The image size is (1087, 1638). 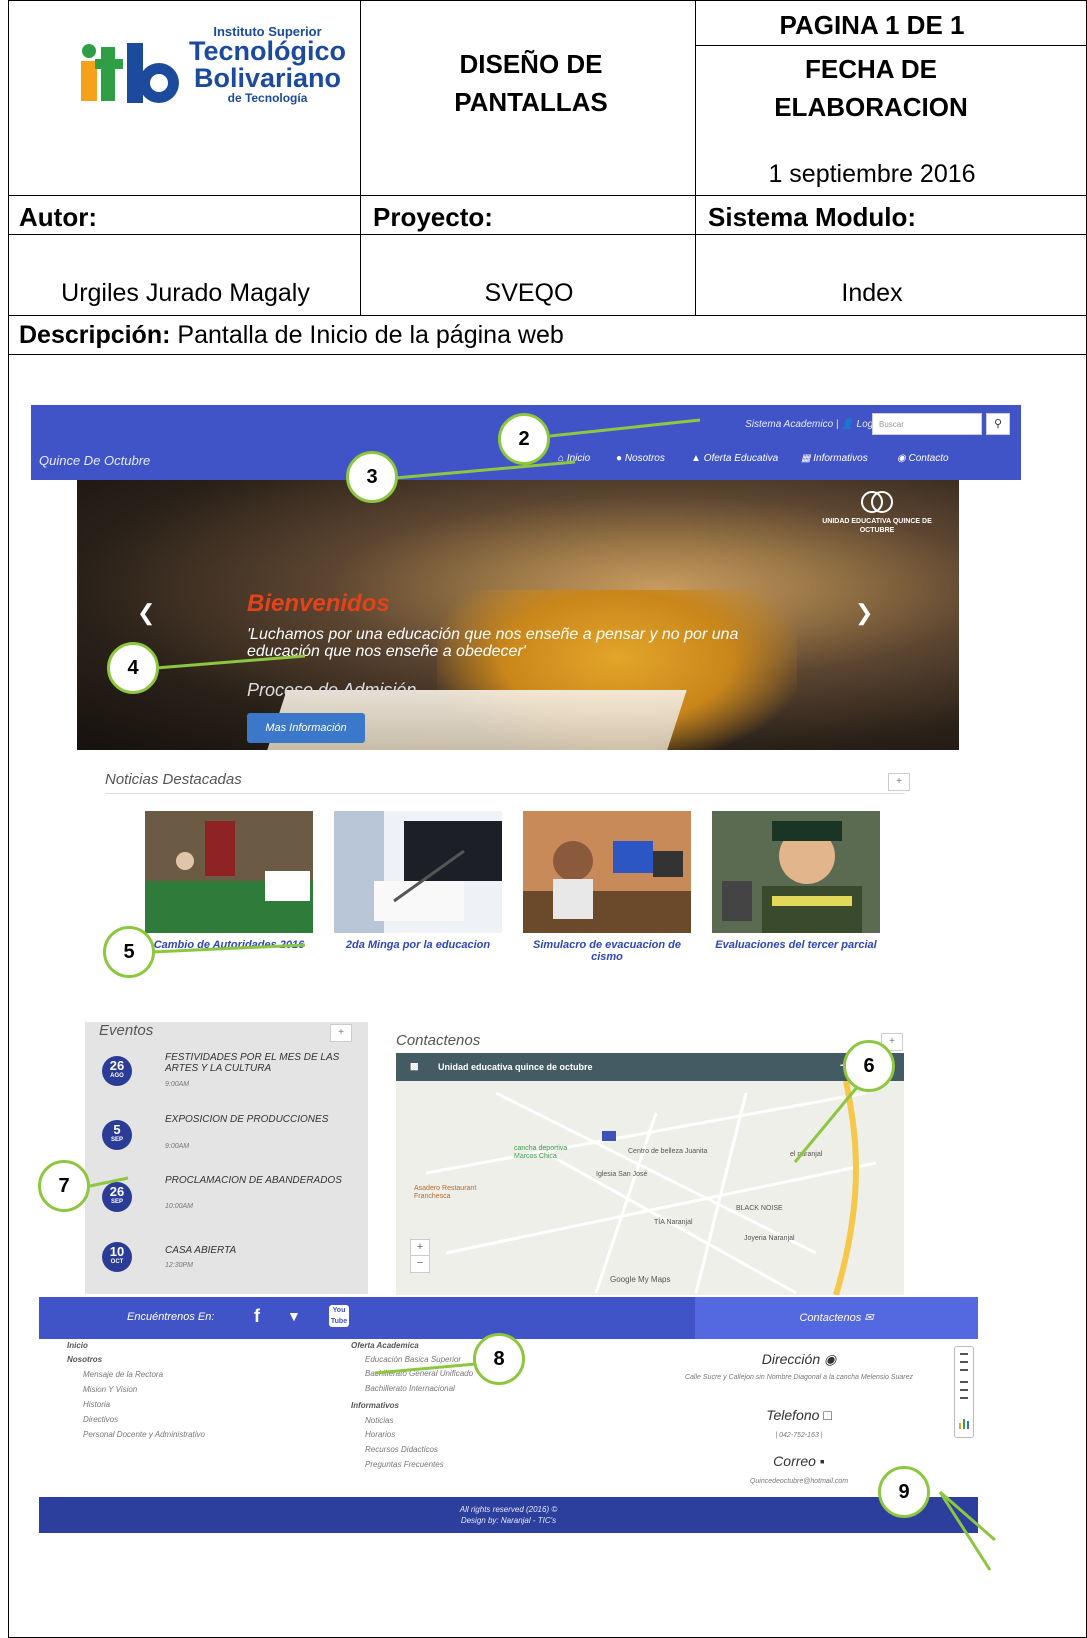 I want to click on logo-line3: Bolivariano, so click(x=267, y=78).